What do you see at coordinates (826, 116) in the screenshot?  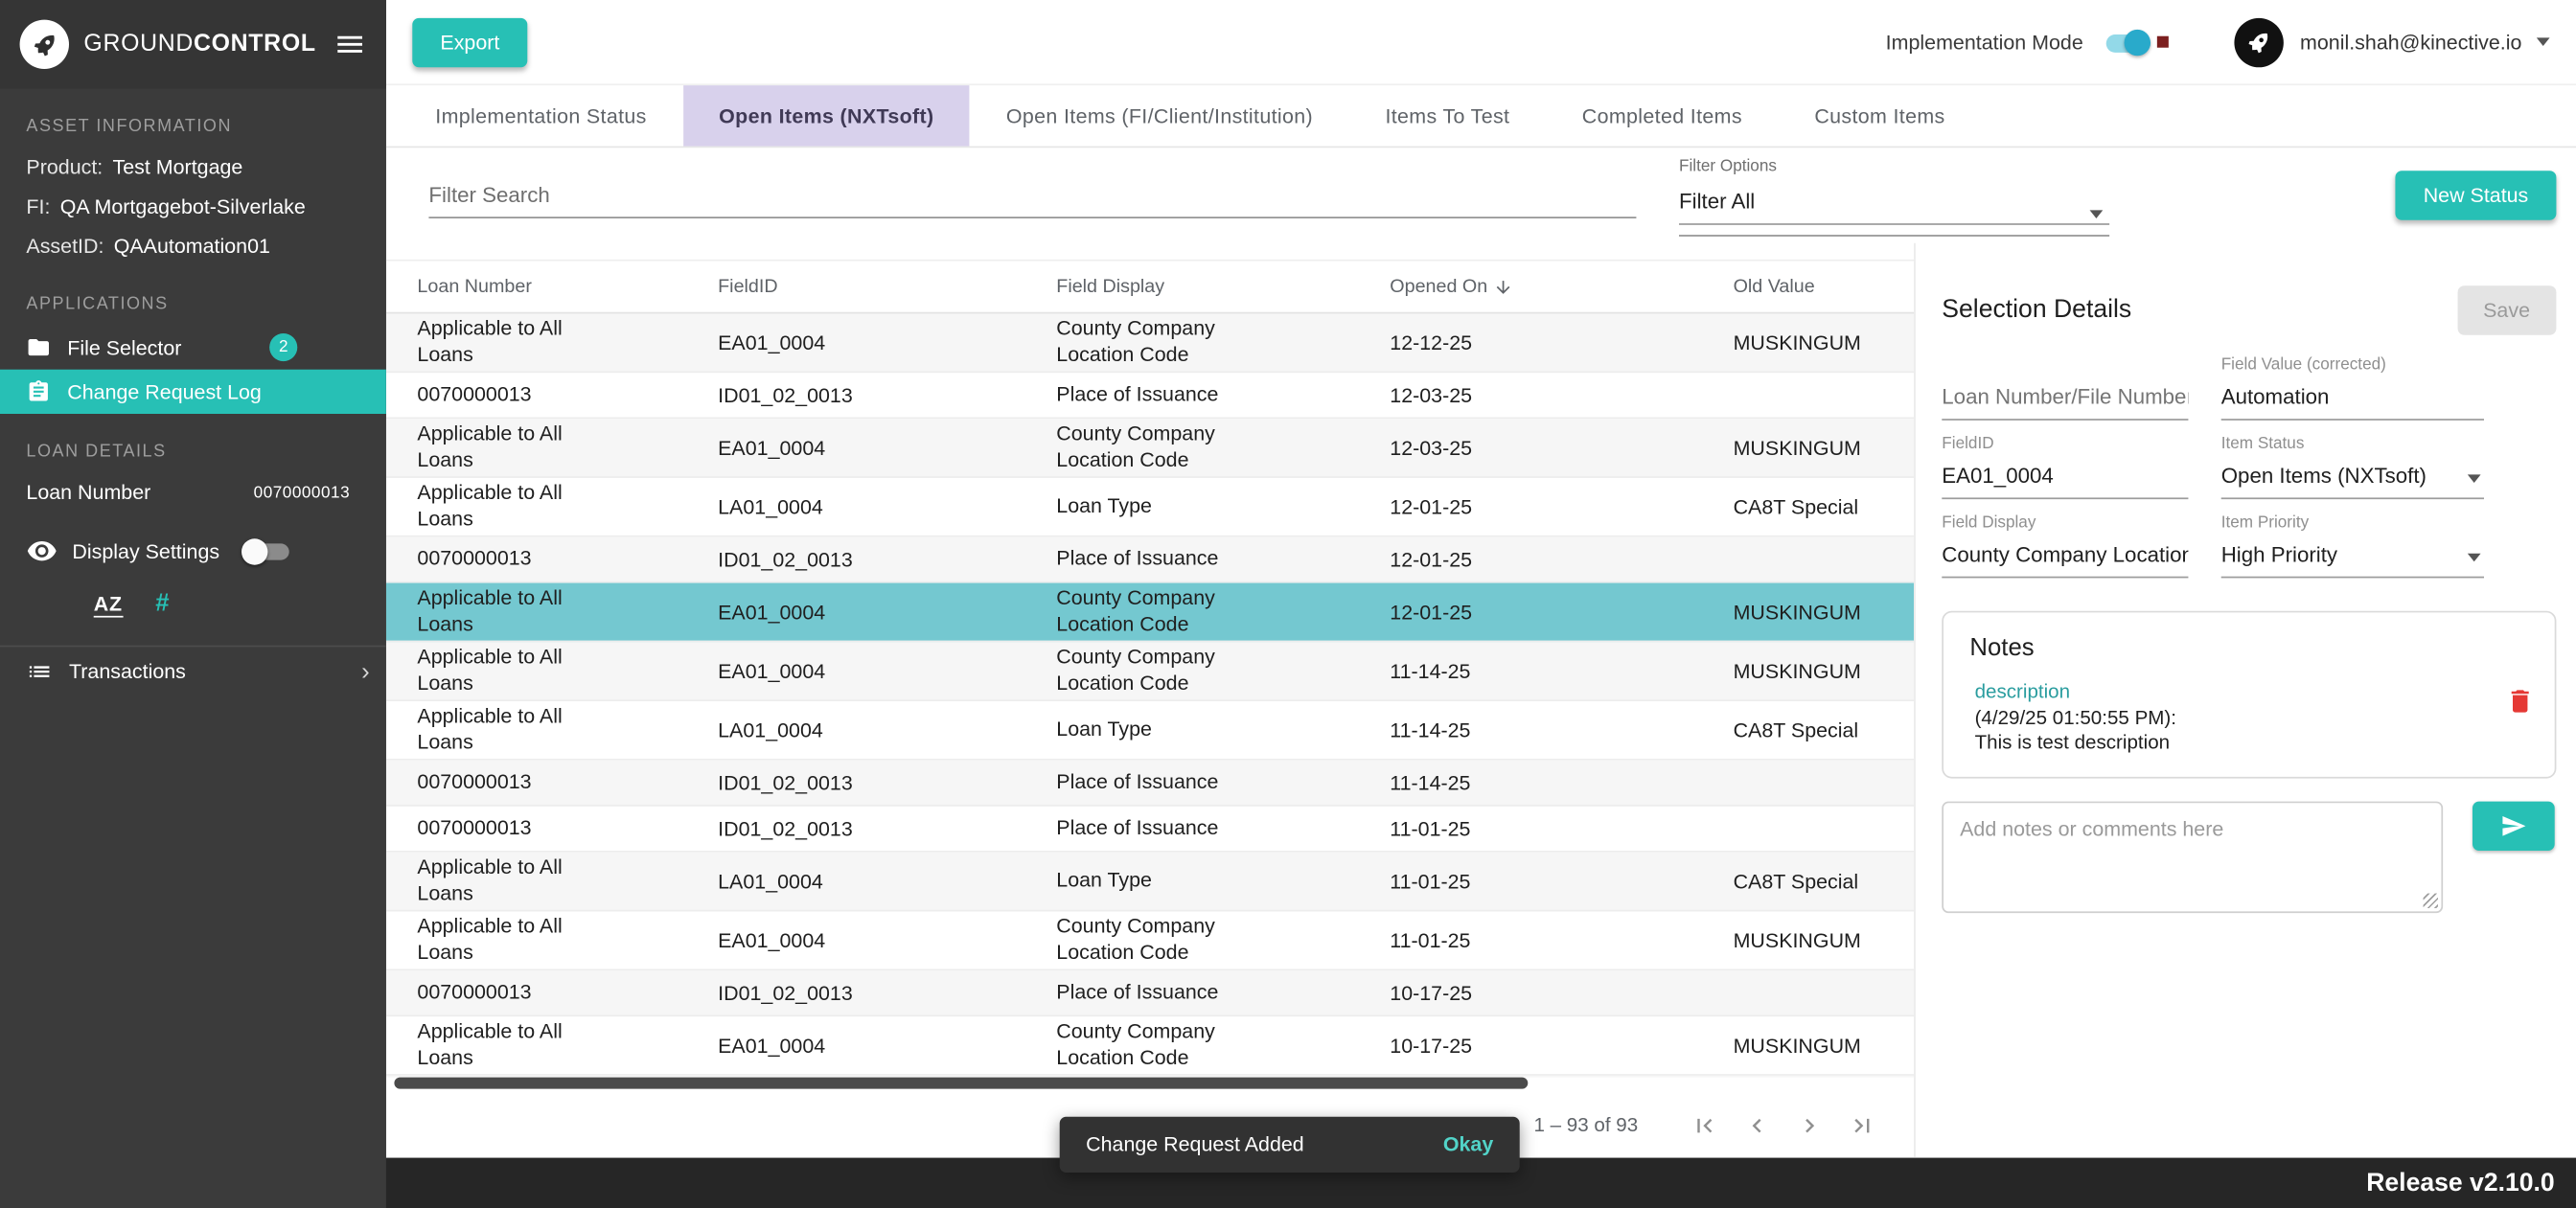 I see `tab-open-items-nxtsoft: Open Items (NXTsoft)` at bounding box center [826, 116].